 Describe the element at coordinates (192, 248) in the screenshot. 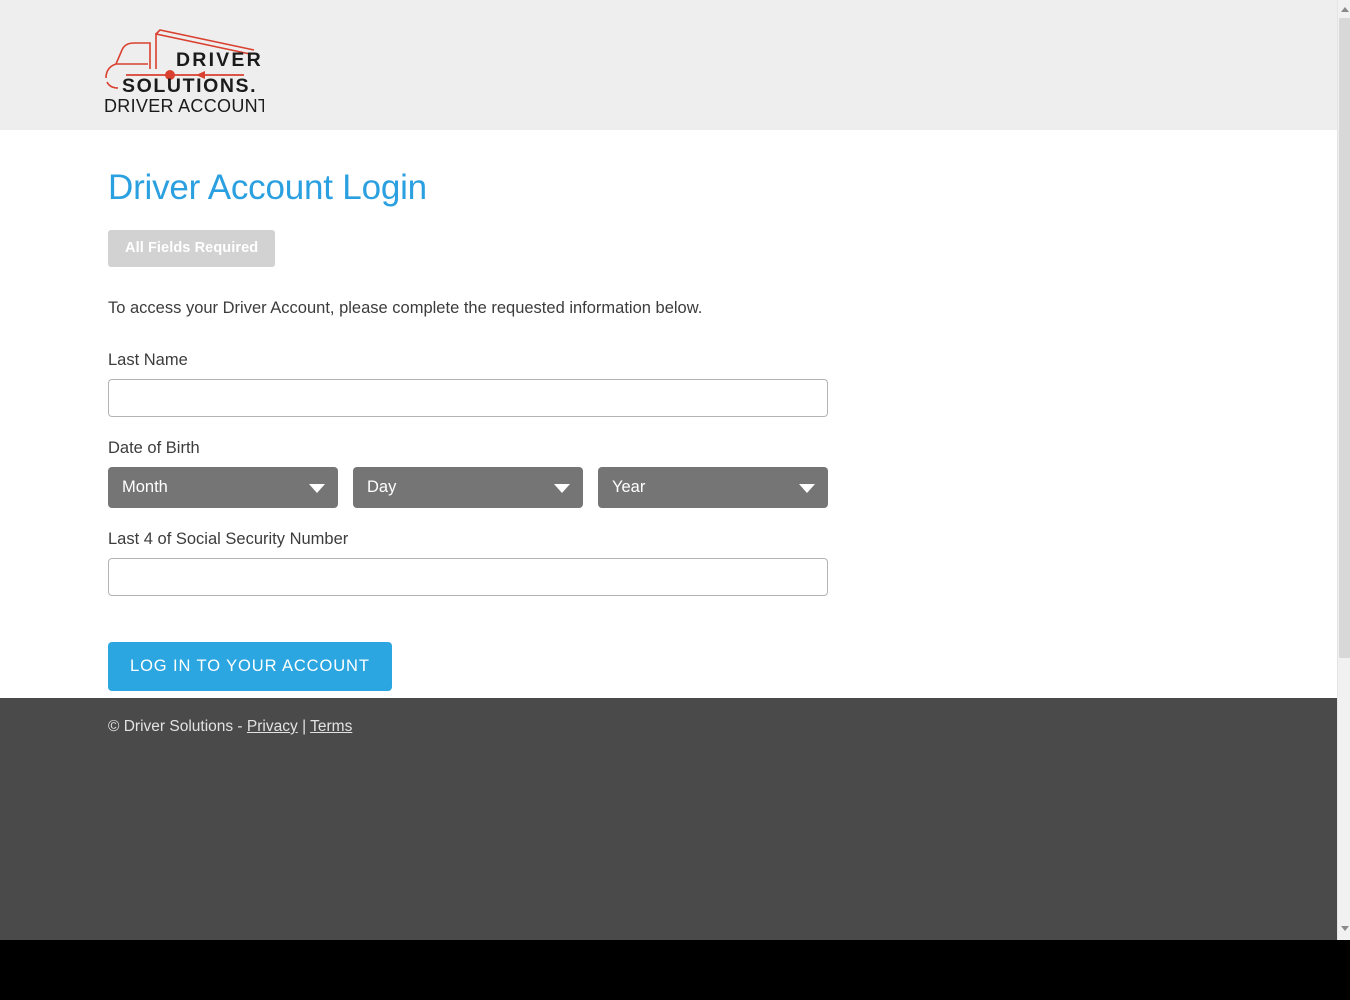

I see `all-fields-required-badge: All Fields Required` at that location.